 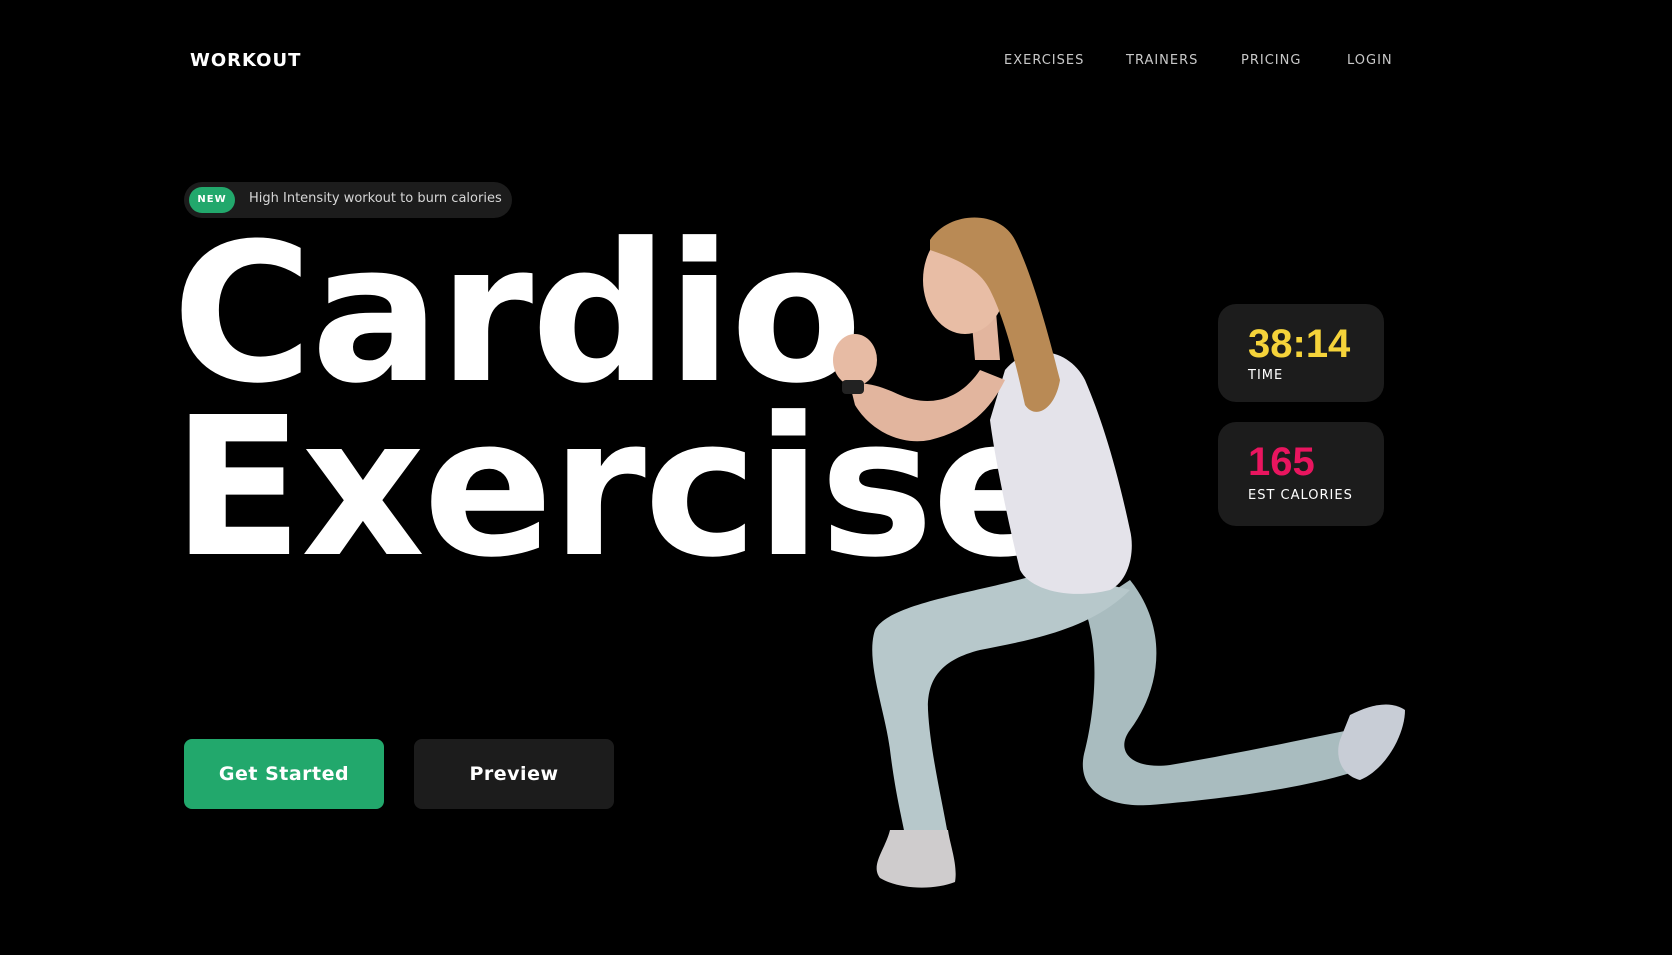 I want to click on time-label: TIME, so click(x=1266, y=375).